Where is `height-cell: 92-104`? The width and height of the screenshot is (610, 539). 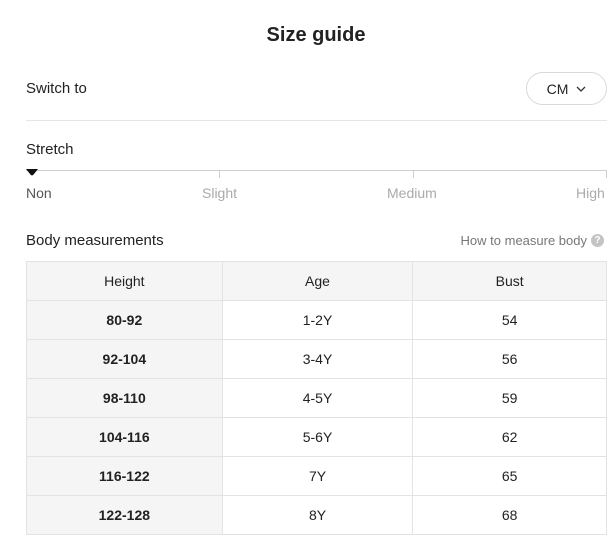 height-cell: 92-104 is located at coordinates (124, 359).